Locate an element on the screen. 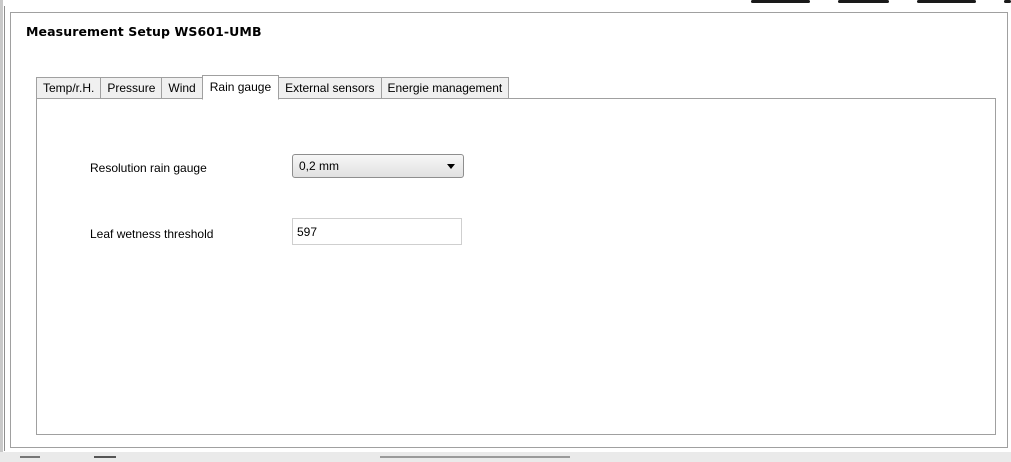  background-window-bottom is located at coordinates (505, 457).